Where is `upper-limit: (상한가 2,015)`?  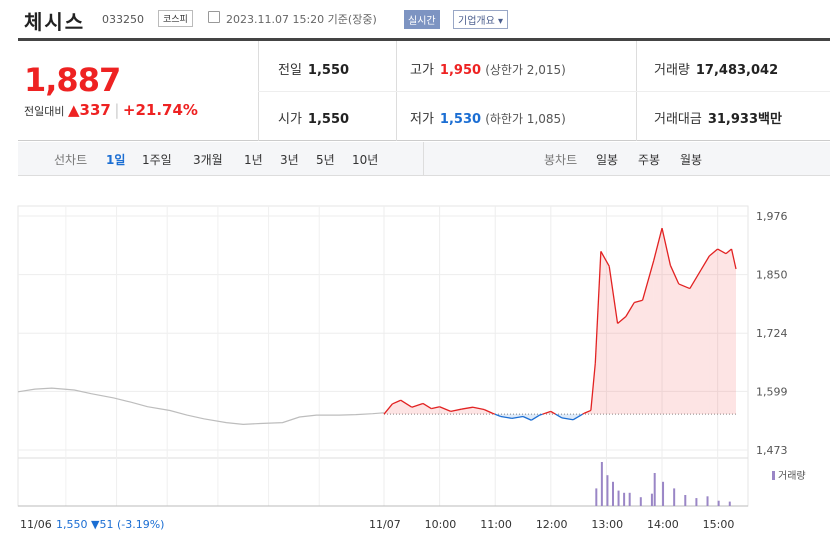
upper-limit: (상한가 2,015) is located at coordinates (525, 70).